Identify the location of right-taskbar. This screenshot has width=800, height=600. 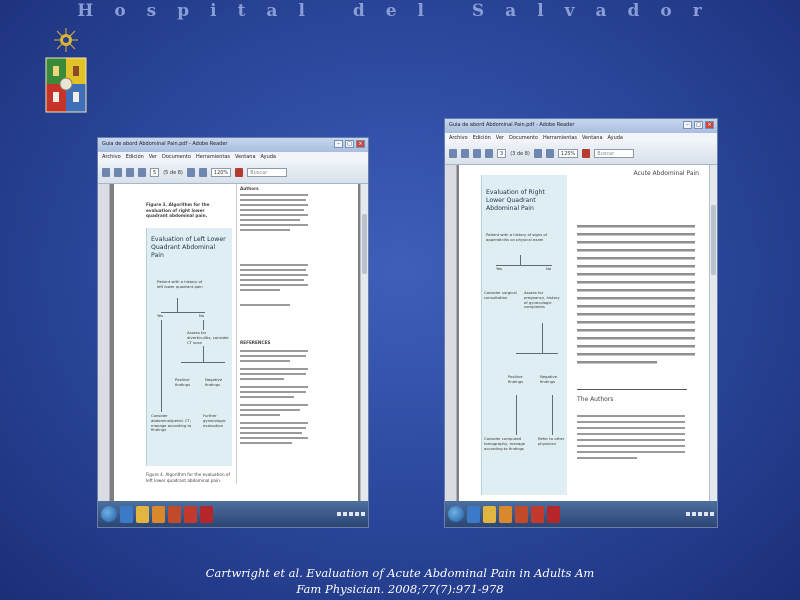
(581, 514).